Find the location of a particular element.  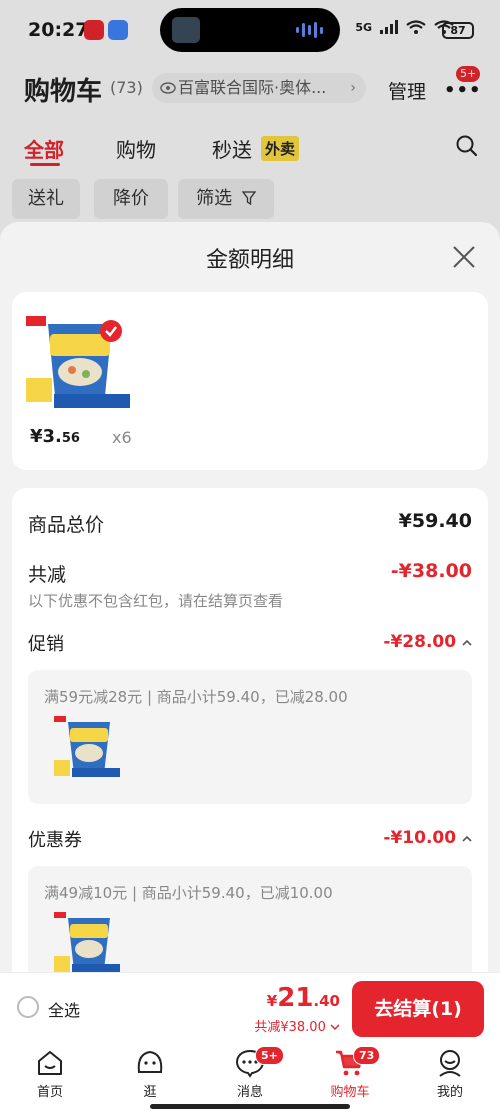

select-all-label: 全选 is located at coordinates (64, 1009).